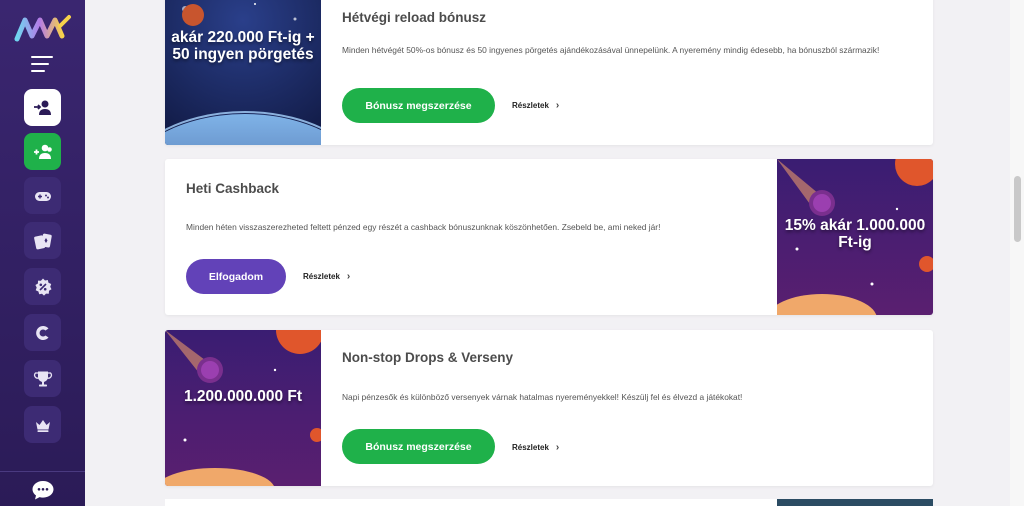 This screenshot has width=1024, height=506. What do you see at coordinates (43, 490) in the screenshot?
I see `chat-icon` at bounding box center [43, 490].